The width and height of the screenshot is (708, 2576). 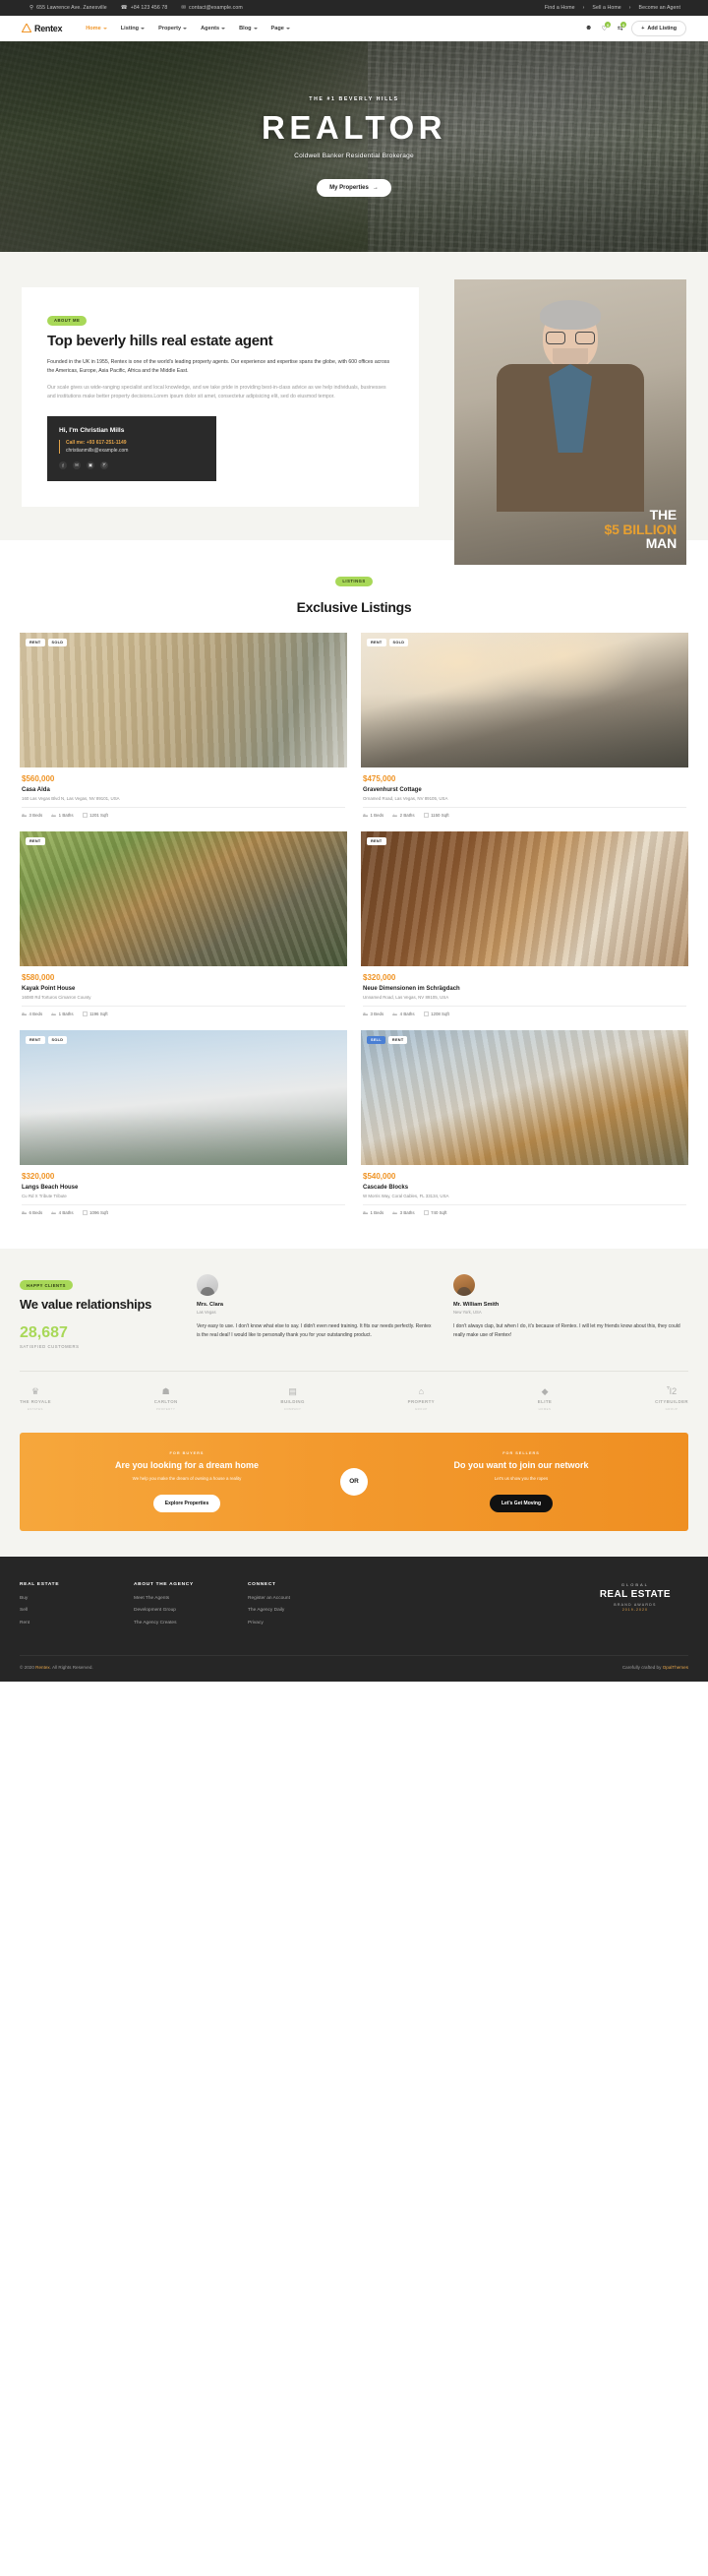 What do you see at coordinates (173, 28) in the screenshot?
I see `nav-item-property: Property` at bounding box center [173, 28].